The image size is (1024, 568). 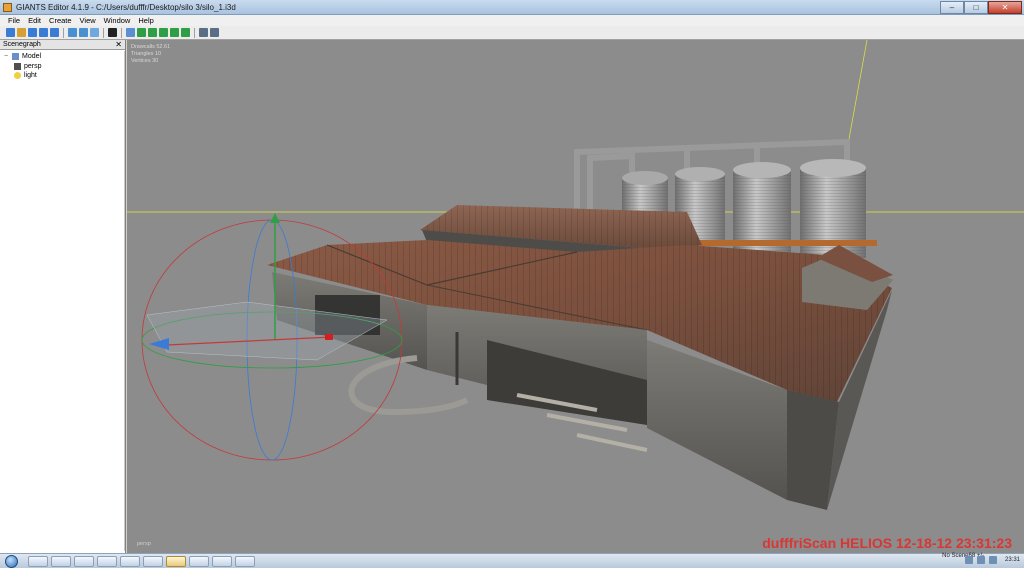 I want to click on play-icon, so click(x=112, y=32).